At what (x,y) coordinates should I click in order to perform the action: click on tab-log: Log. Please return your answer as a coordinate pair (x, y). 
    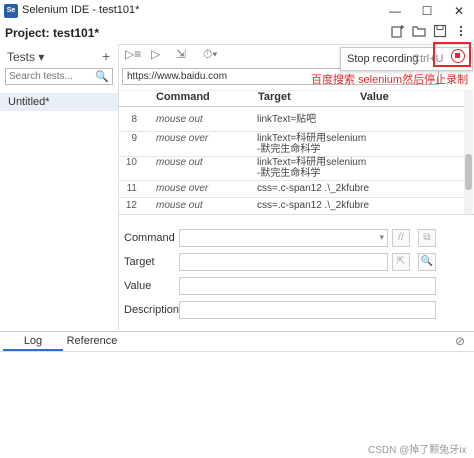
    Looking at the image, I should click on (33, 341).